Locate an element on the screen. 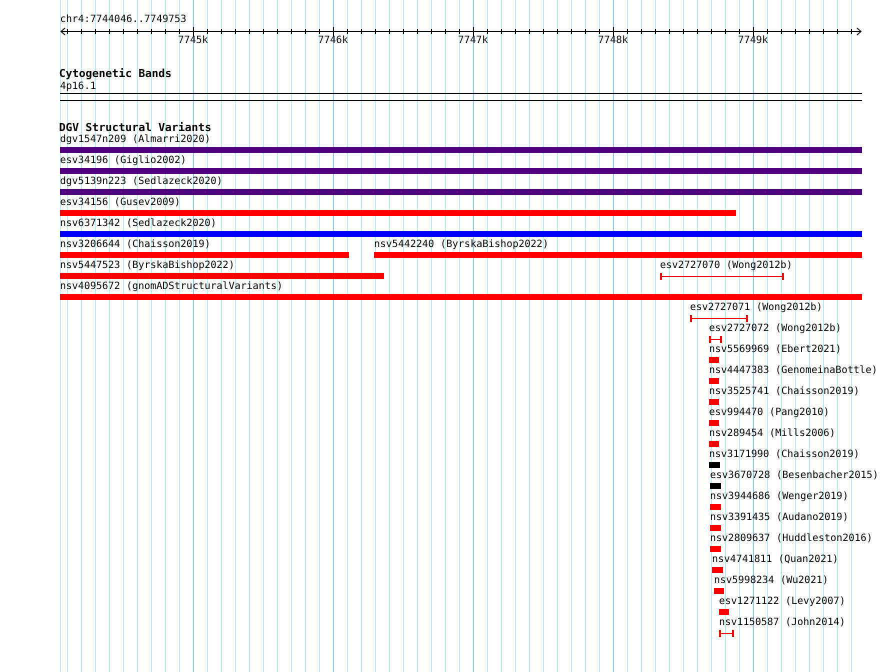 This screenshot has width=890, height=672. variant-label: nsv4741811 (Quan2021) is located at coordinates (775, 560).